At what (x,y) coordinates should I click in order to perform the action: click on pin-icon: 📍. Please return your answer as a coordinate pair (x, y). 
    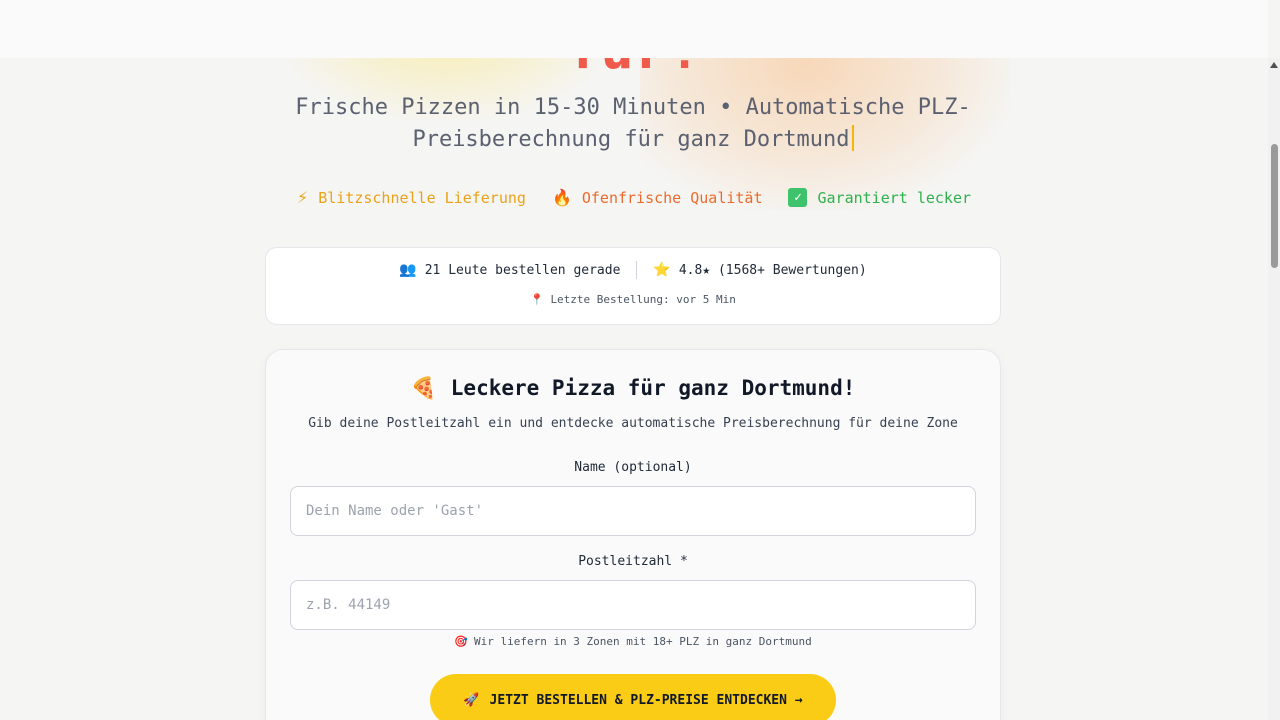
    Looking at the image, I should click on (537, 299).